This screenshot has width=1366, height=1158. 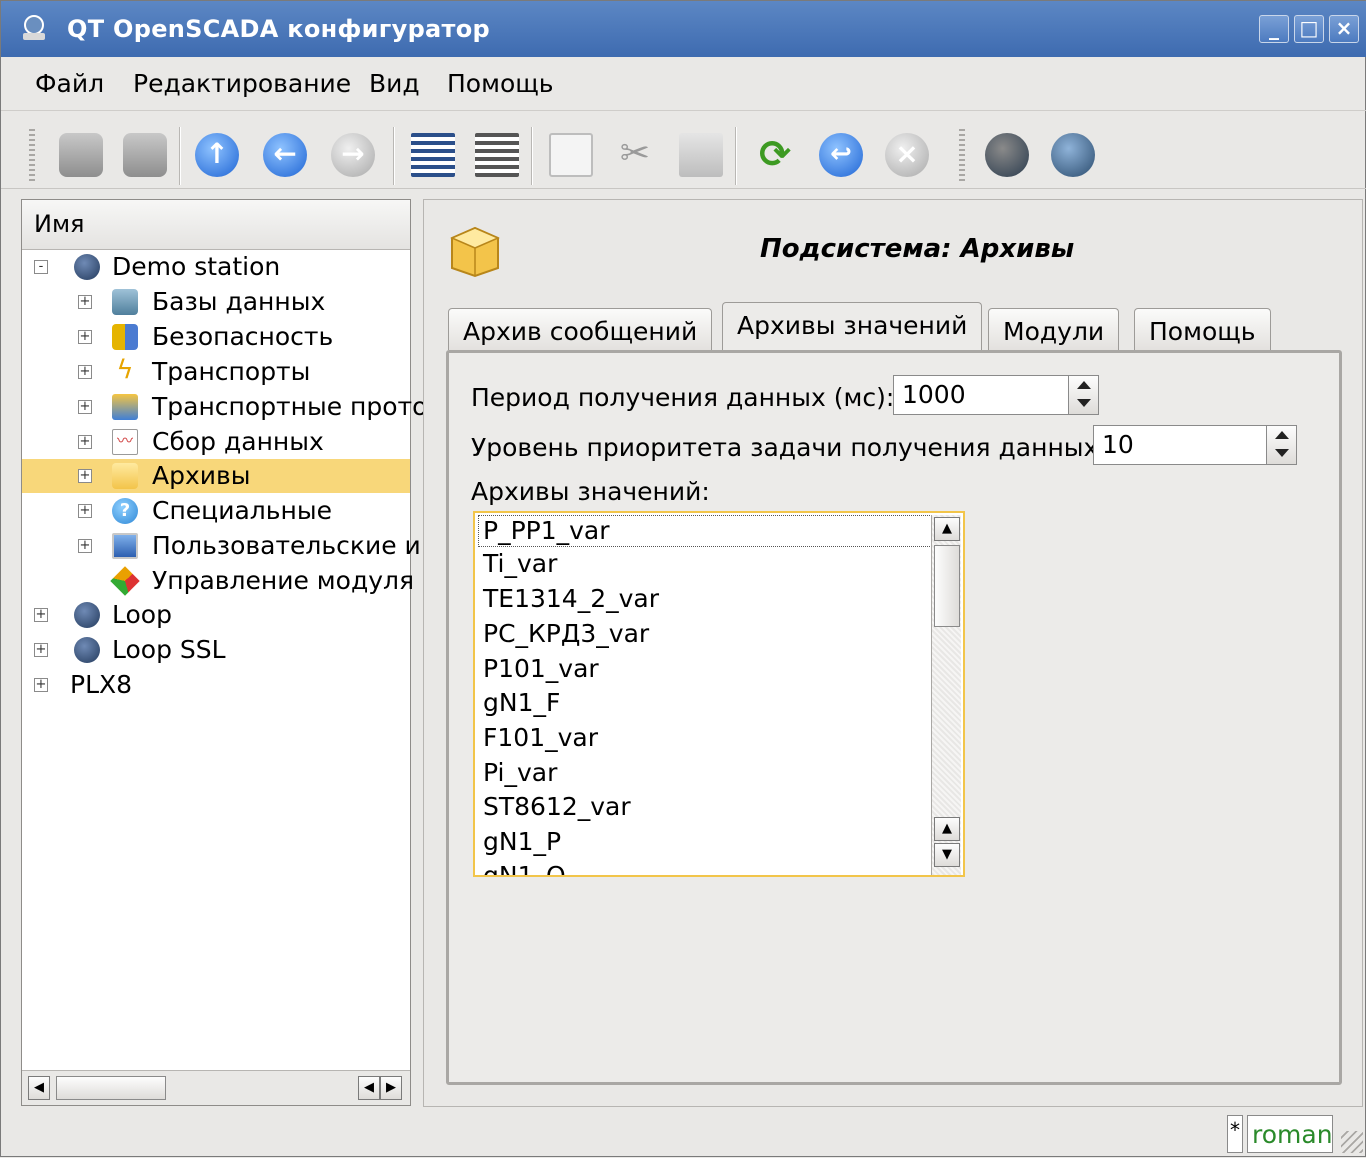 I want to click on tree-item-loop-ssl: + Loop SSL, so click(x=216, y=650).